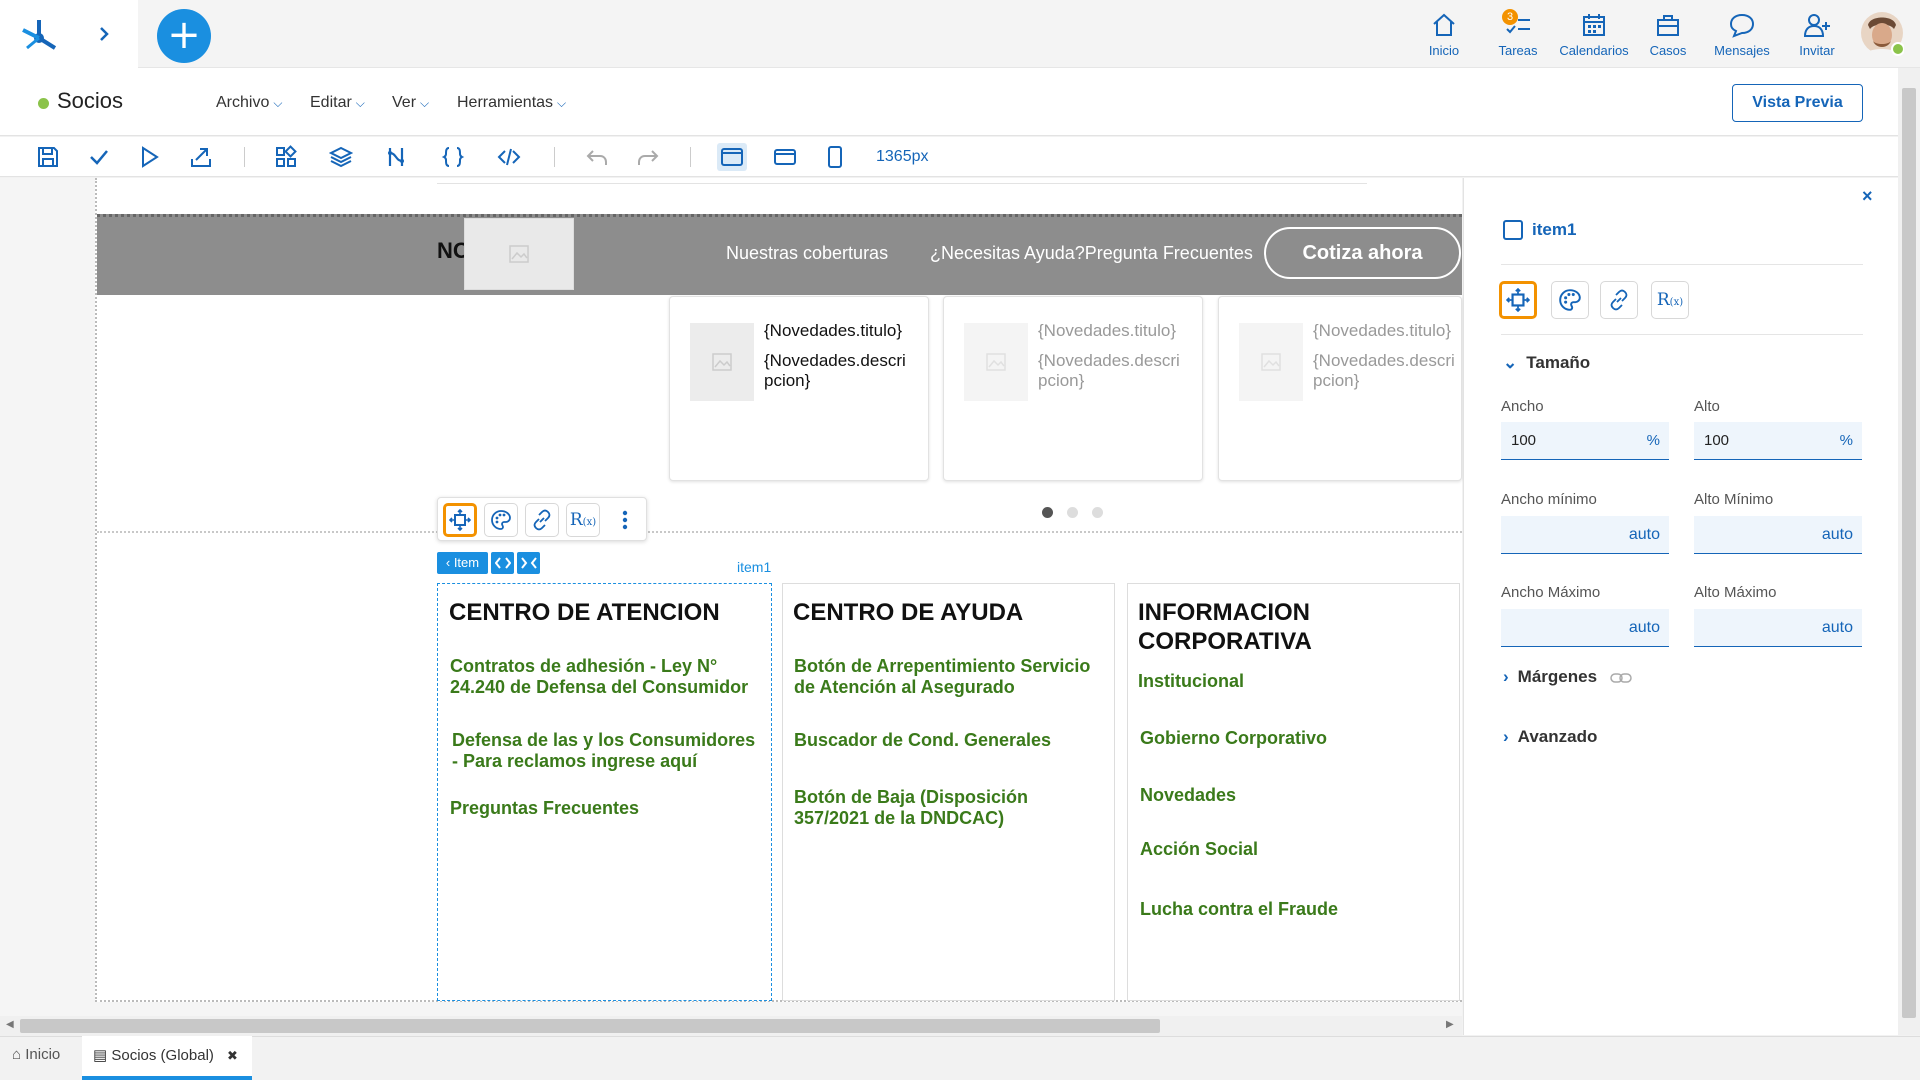 The width and height of the screenshot is (1920, 1080). I want to click on save-icon, so click(48, 157).